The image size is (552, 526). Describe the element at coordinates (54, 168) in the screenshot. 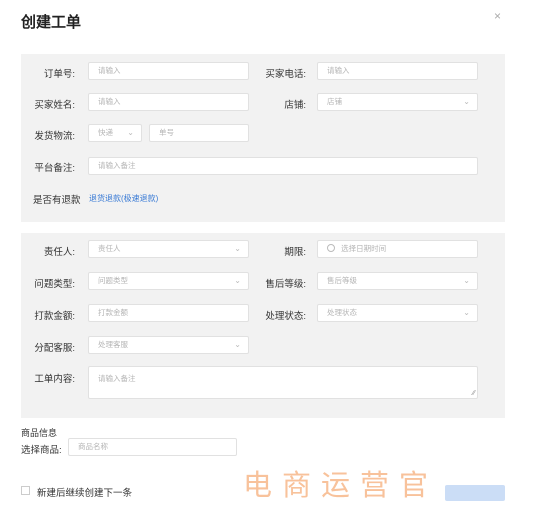

I see `platform-note-label: 平台备注:` at that location.